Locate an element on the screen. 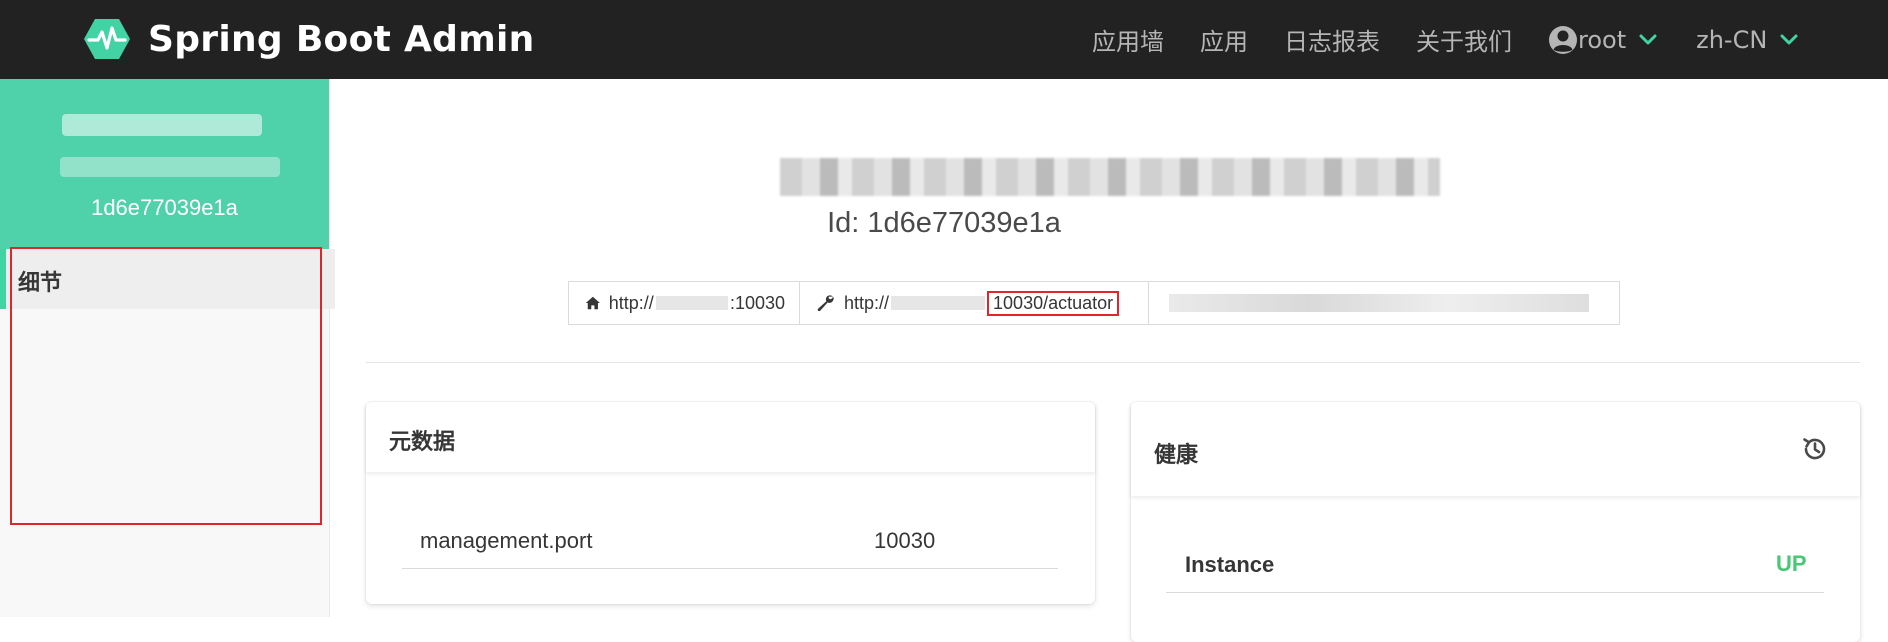  health-card: 健康 Instance UP is located at coordinates (1495, 522).